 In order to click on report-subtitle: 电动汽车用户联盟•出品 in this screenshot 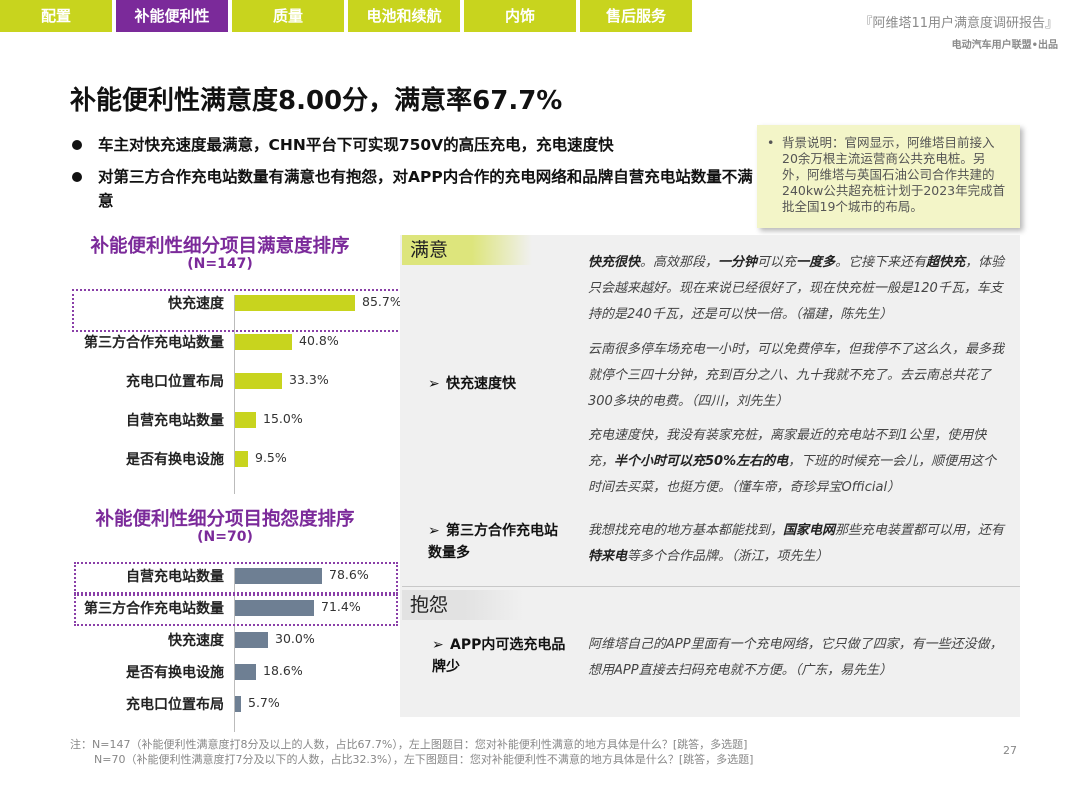, I will do `click(1004, 45)`.